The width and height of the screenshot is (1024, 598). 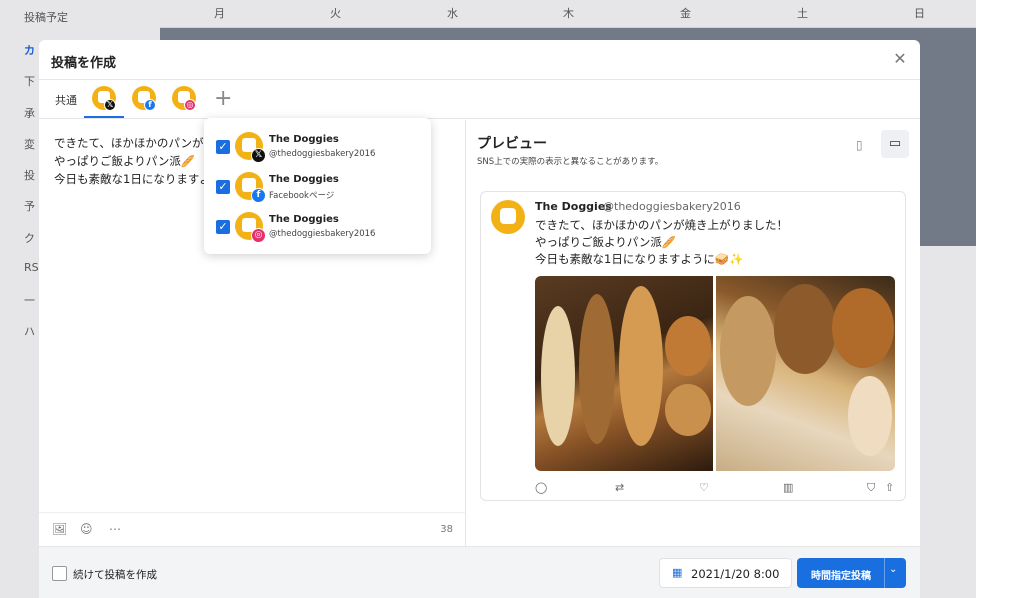 What do you see at coordinates (685, 13) in the screenshot?
I see `calendar-day: 金` at bounding box center [685, 13].